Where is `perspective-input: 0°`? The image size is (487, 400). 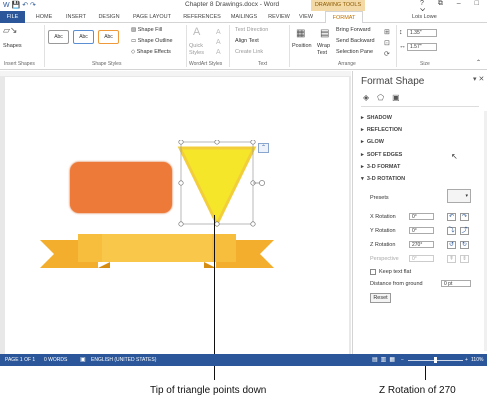 perspective-input: 0° is located at coordinates (421, 258).